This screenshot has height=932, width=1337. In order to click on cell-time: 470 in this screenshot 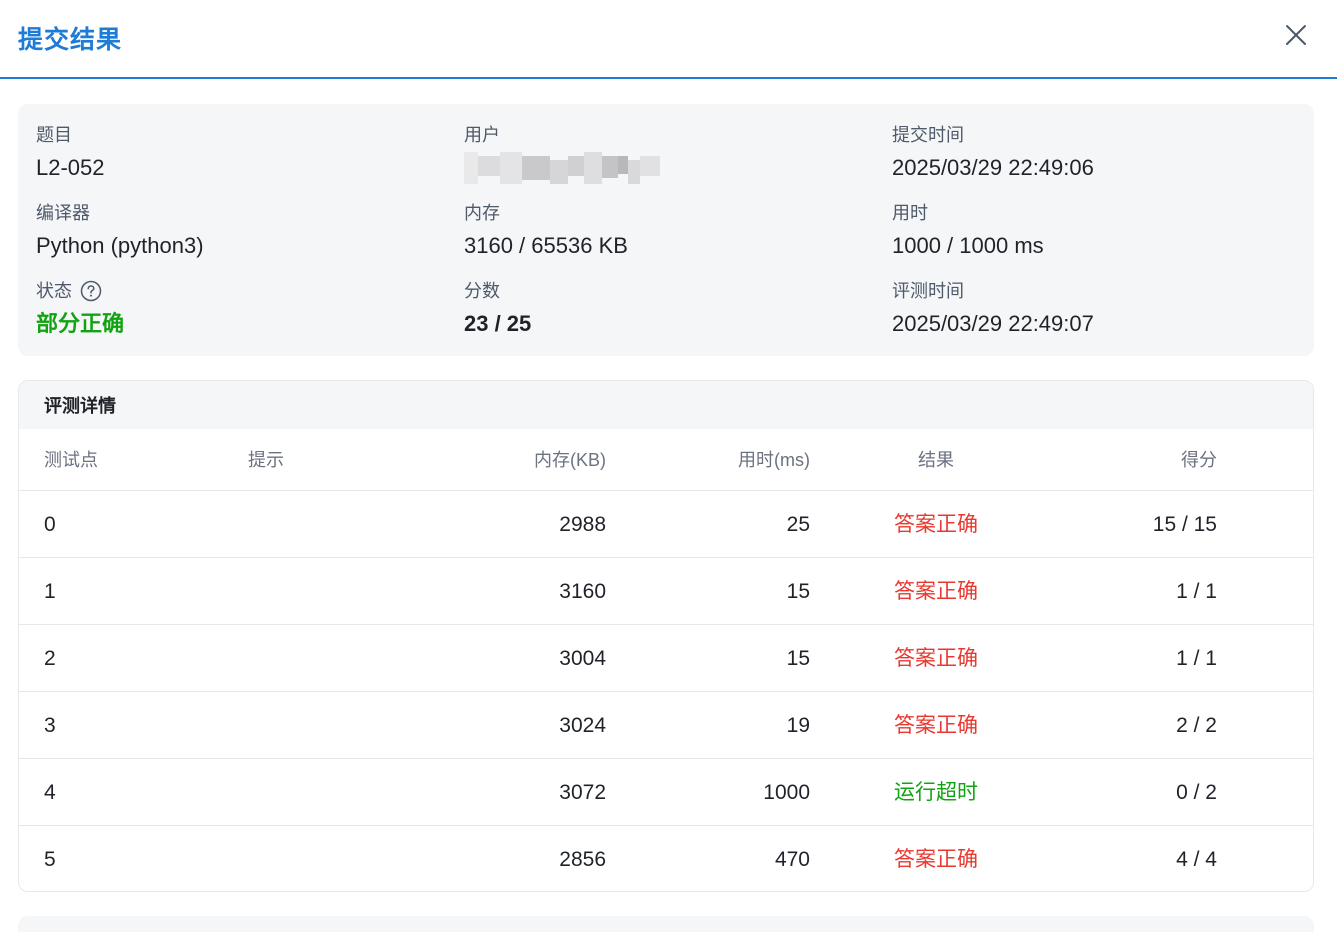, I will do `click(792, 859)`.